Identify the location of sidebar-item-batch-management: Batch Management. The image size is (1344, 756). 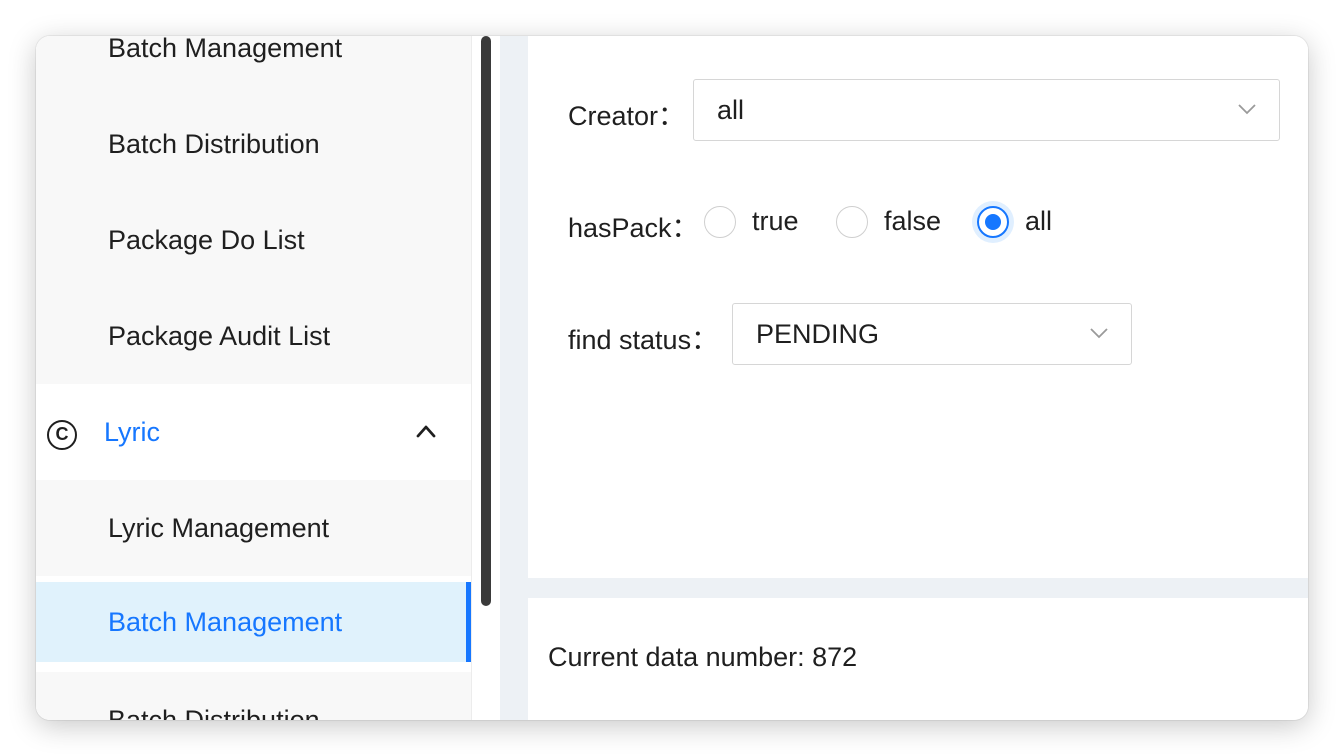
(253, 66).